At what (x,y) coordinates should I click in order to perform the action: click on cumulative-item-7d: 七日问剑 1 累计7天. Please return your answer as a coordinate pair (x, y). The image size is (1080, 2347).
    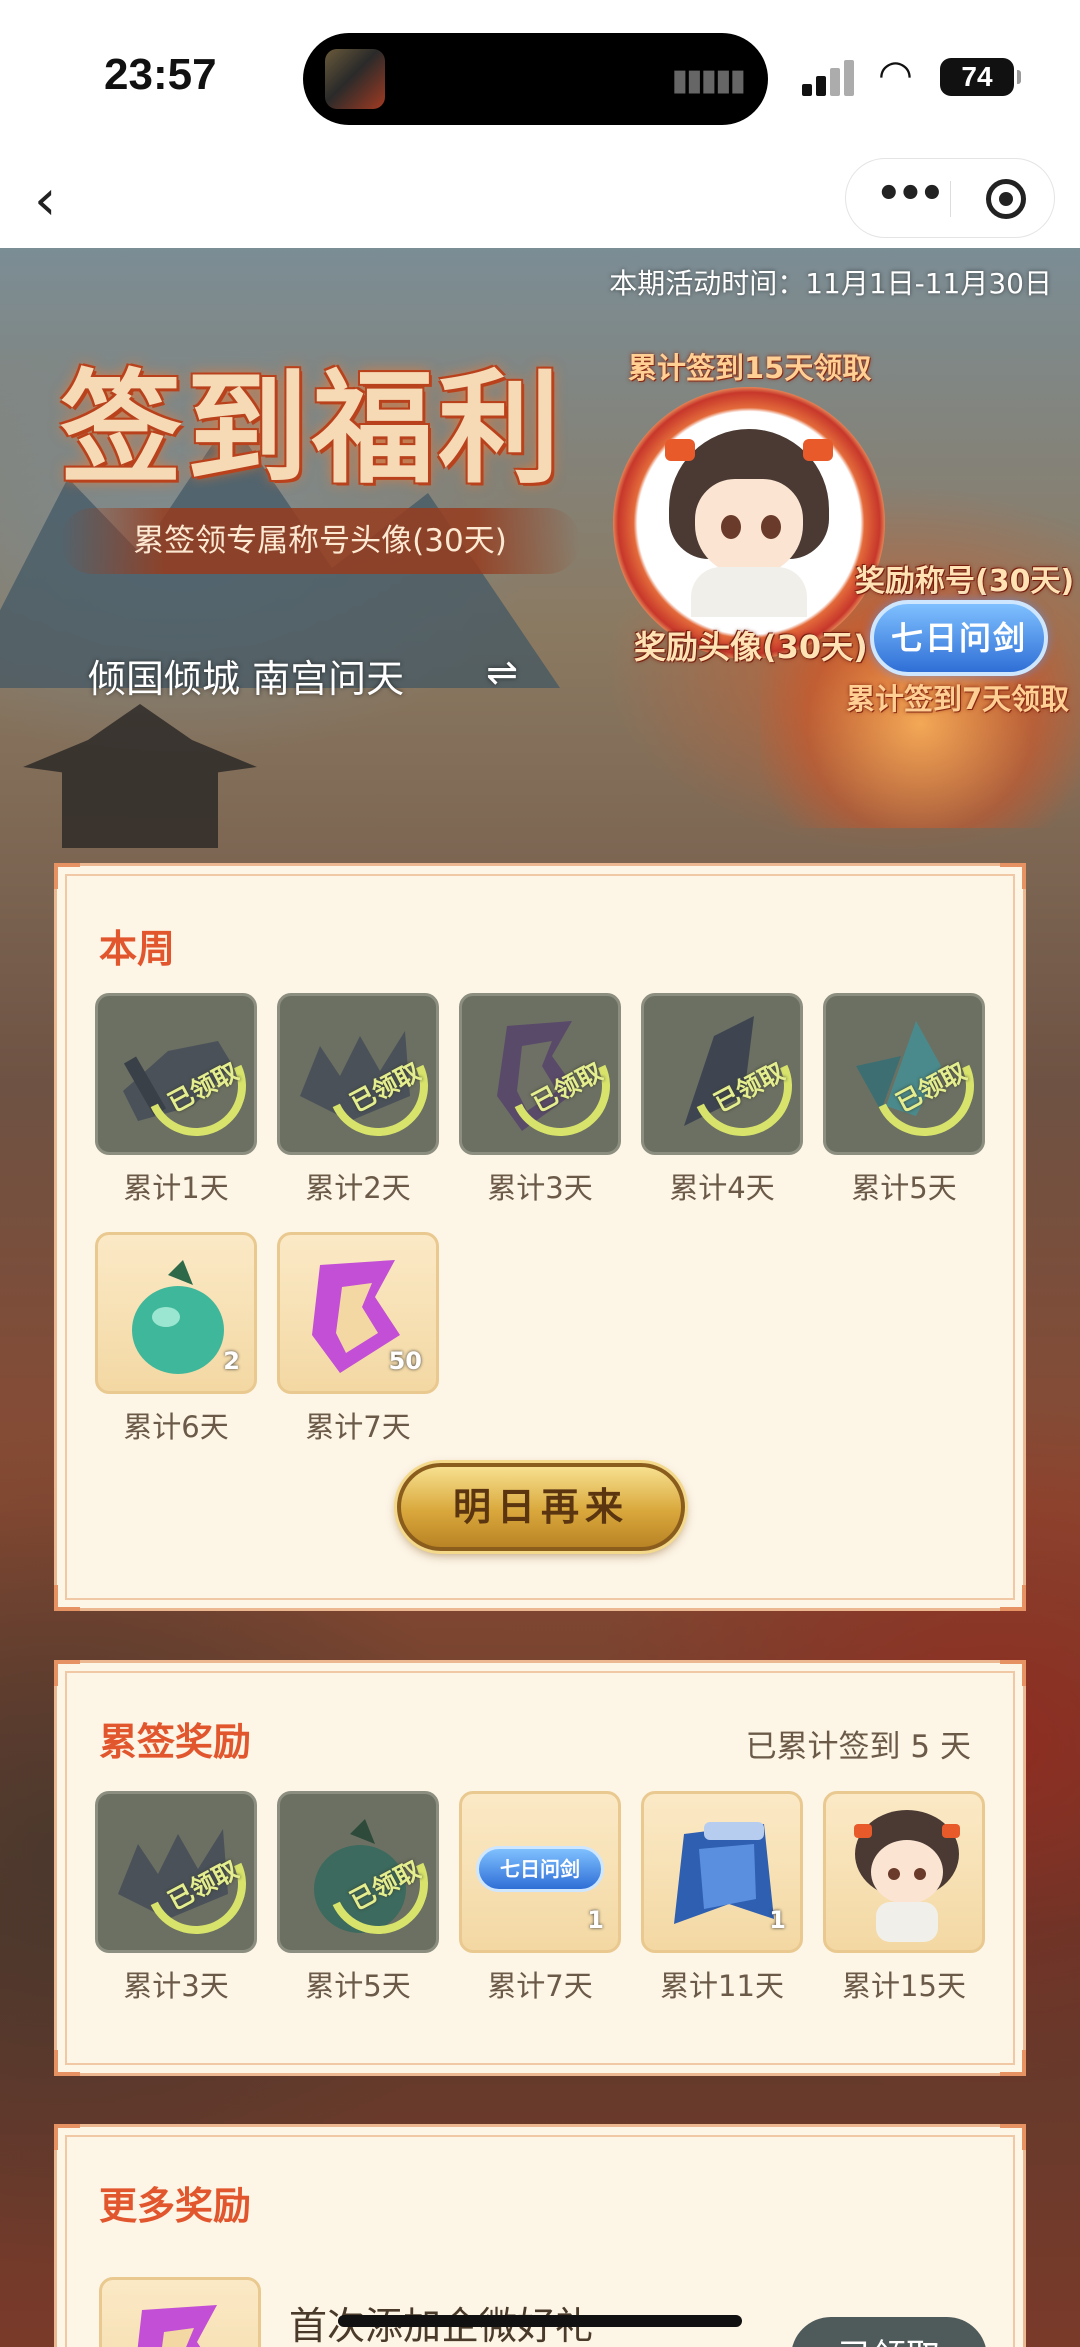
    Looking at the image, I should click on (540, 1898).